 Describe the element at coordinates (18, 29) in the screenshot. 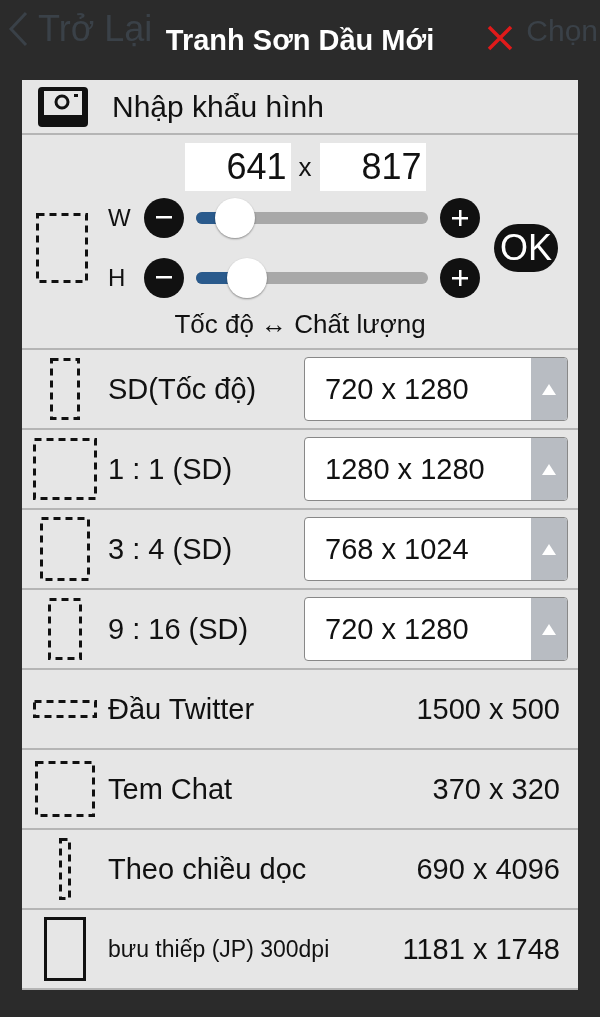

I see `chevron-left-icon` at that location.